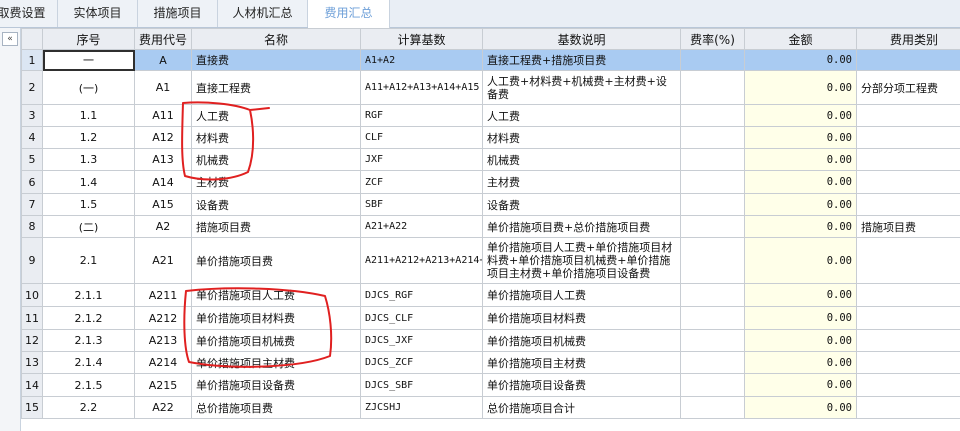 The width and height of the screenshot is (960, 431). What do you see at coordinates (276, 260) in the screenshot?
I see `cell-name: 单价措施项目费` at bounding box center [276, 260].